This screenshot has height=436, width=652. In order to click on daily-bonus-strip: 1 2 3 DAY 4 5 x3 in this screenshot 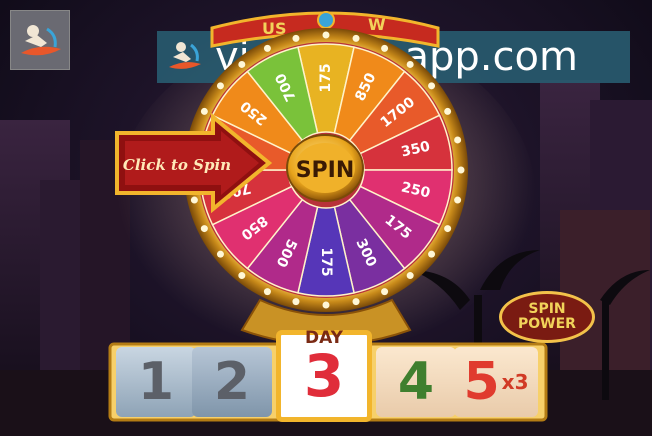, I will do `click(328, 376)`.